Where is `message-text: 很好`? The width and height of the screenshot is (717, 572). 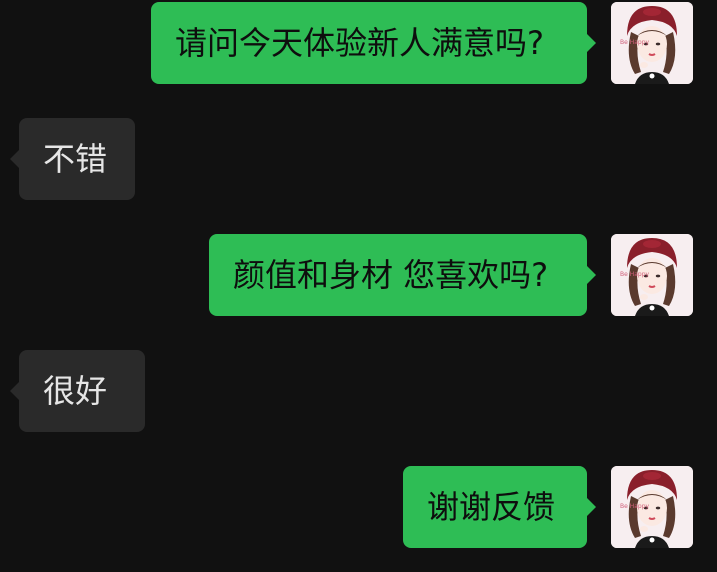
message-text: 很好 is located at coordinates (75, 391).